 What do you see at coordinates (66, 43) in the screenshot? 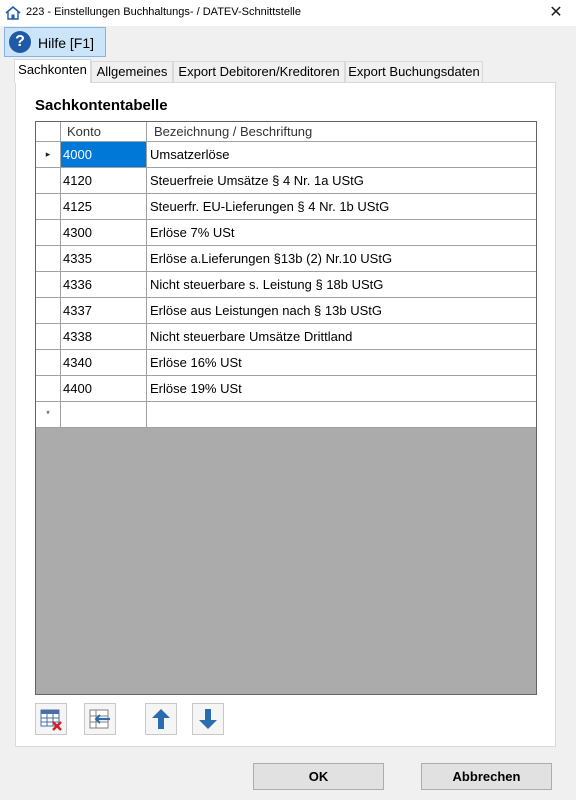
I see `help-button-label: Hilfe [F1]` at bounding box center [66, 43].